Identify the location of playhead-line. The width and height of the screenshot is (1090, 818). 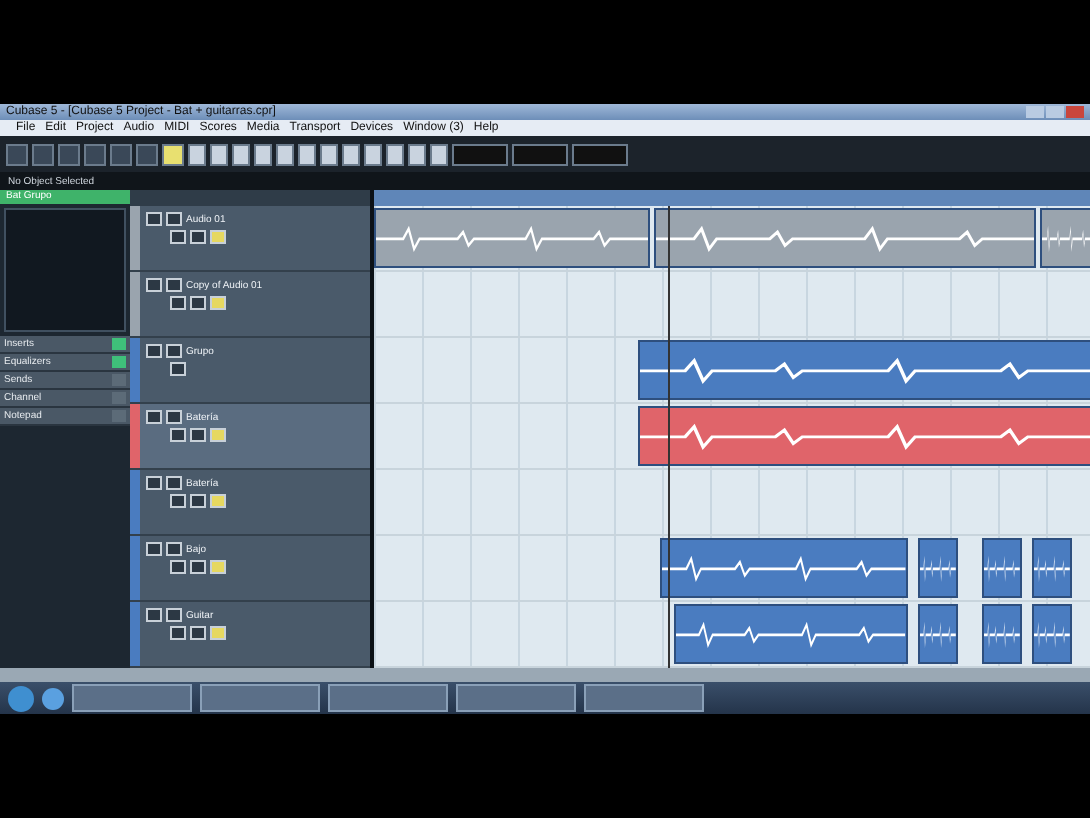
(668, 437).